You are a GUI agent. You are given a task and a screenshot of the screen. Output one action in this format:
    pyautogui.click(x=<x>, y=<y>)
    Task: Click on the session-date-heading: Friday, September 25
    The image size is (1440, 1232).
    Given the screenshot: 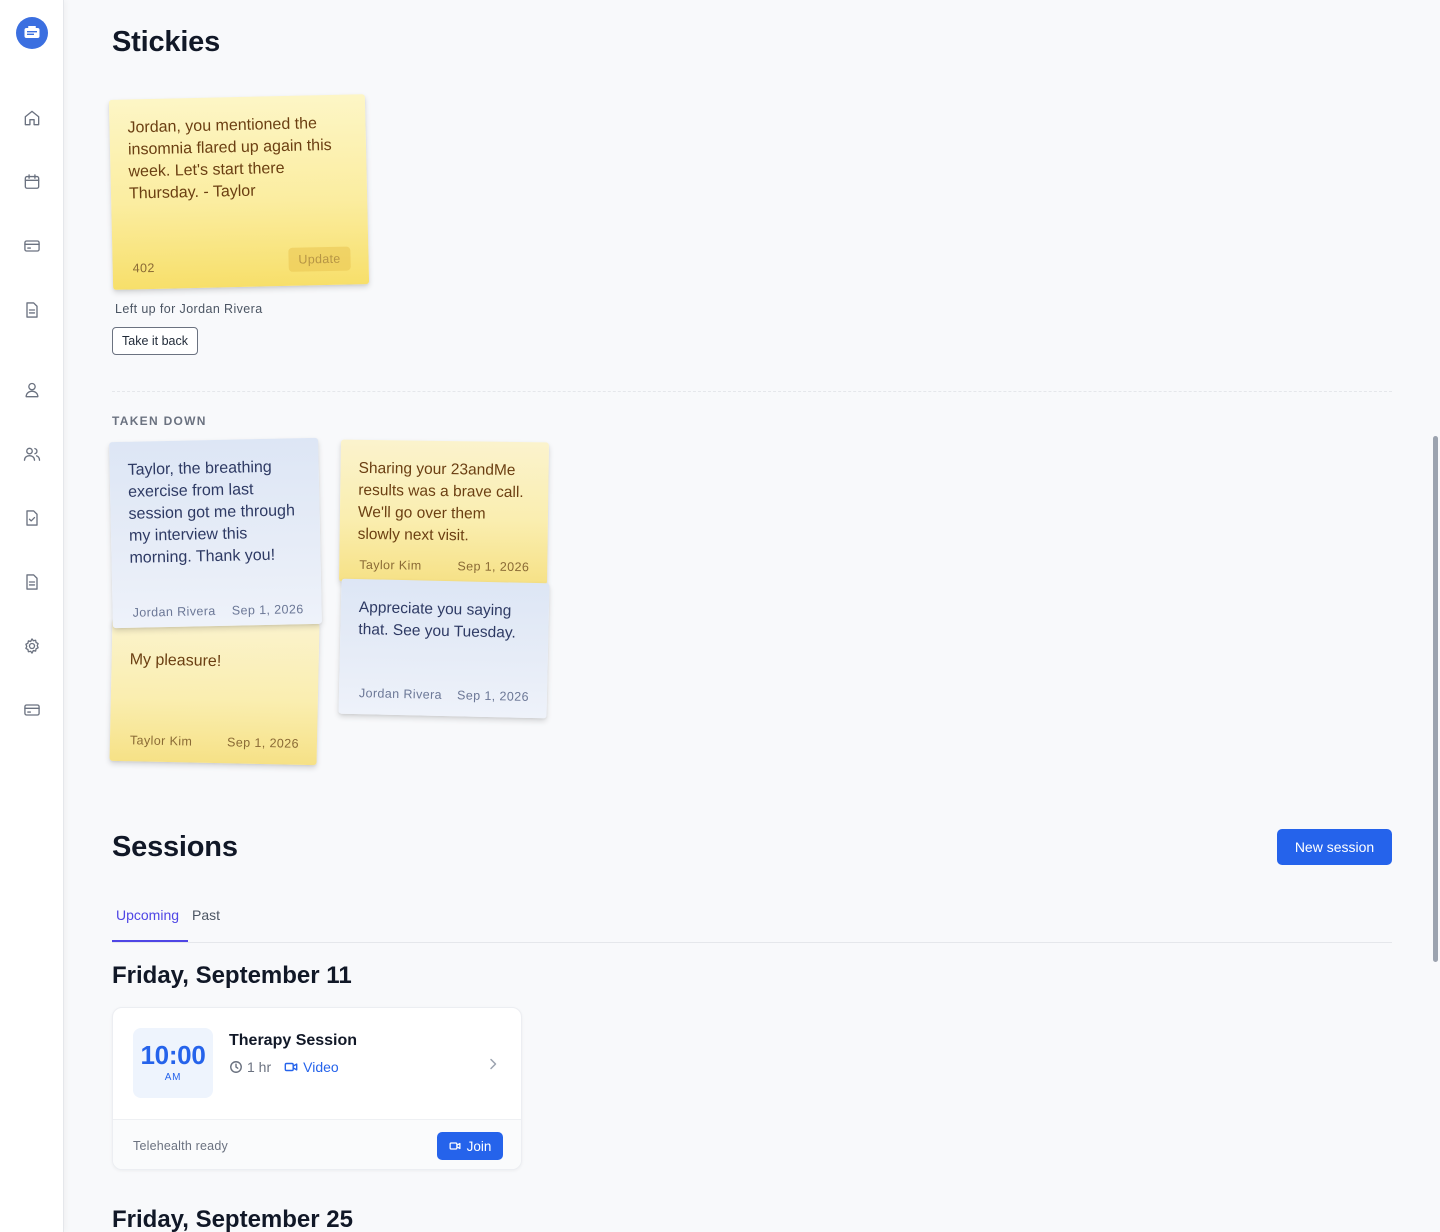 What is the action you would take?
    pyautogui.click(x=232, y=1219)
    